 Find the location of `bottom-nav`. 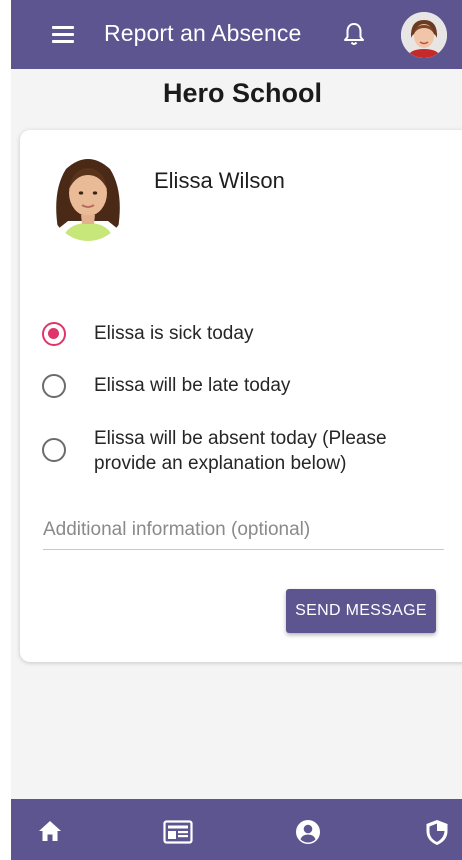

bottom-nav is located at coordinates (236, 829).